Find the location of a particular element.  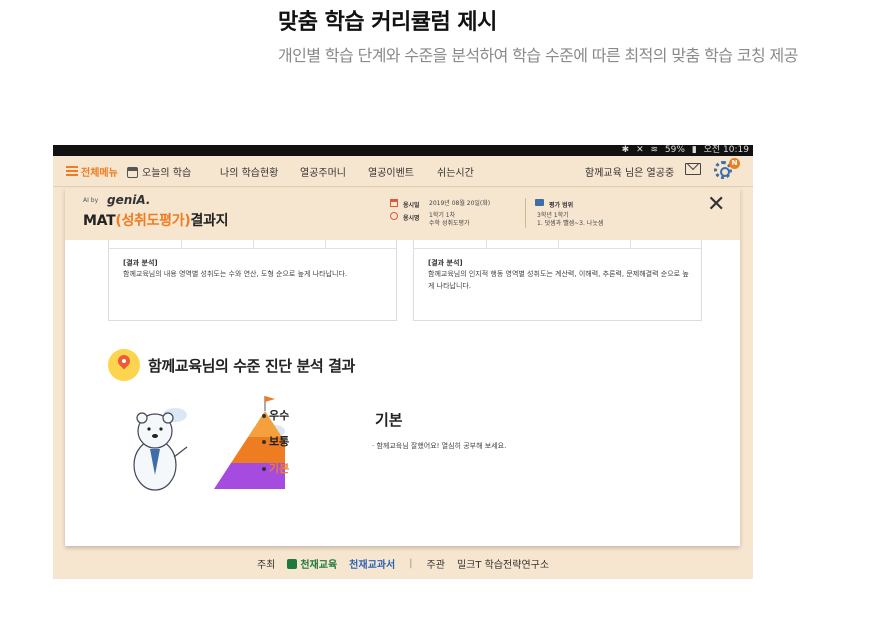

result-message: · 함께교육님 잘했어요! 열심히 공부해 보세요. is located at coordinates (439, 446).